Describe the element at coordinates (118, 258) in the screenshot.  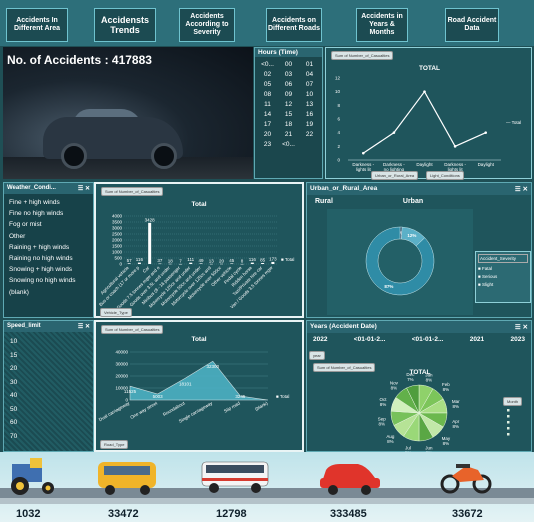
I see `y-tick-label: 500` at that location.